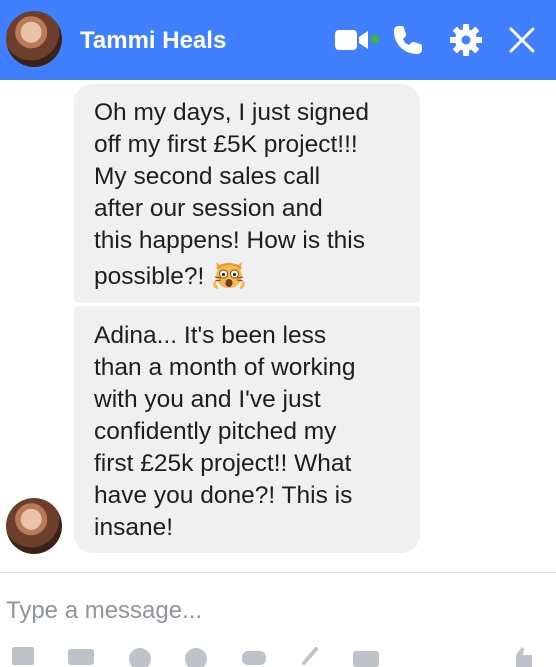 The width and height of the screenshot is (556, 667). I want to click on message-line: off my first £5K project!!!, so click(226, 144).